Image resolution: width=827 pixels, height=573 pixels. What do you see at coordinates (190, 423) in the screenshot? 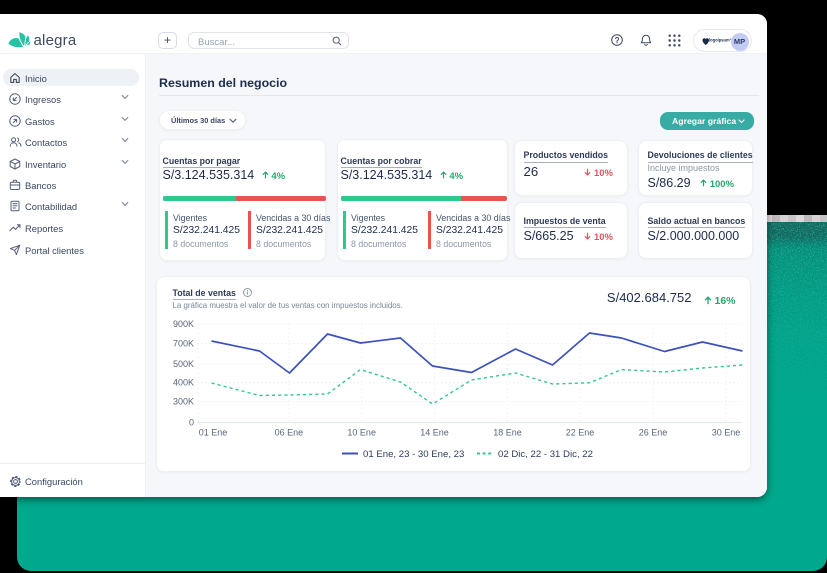
I see `svg-text: 0` at bounding box center [190, 423].